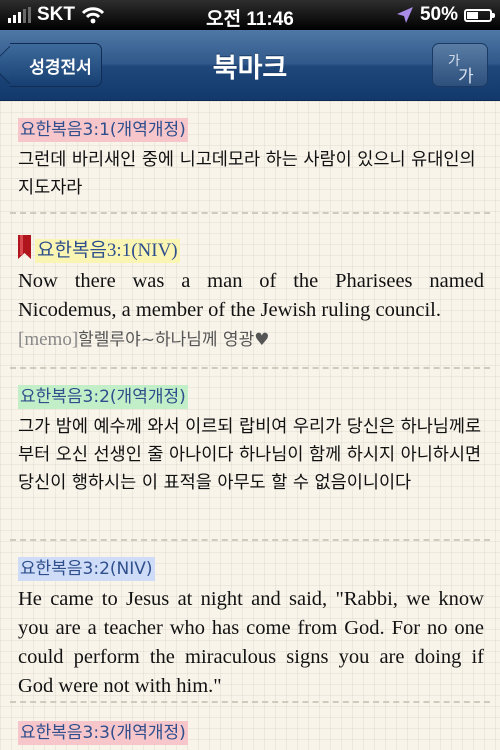 This screenshot has width=500, height=750. I want to click on battery-percent: 50%, so click(438, 14).